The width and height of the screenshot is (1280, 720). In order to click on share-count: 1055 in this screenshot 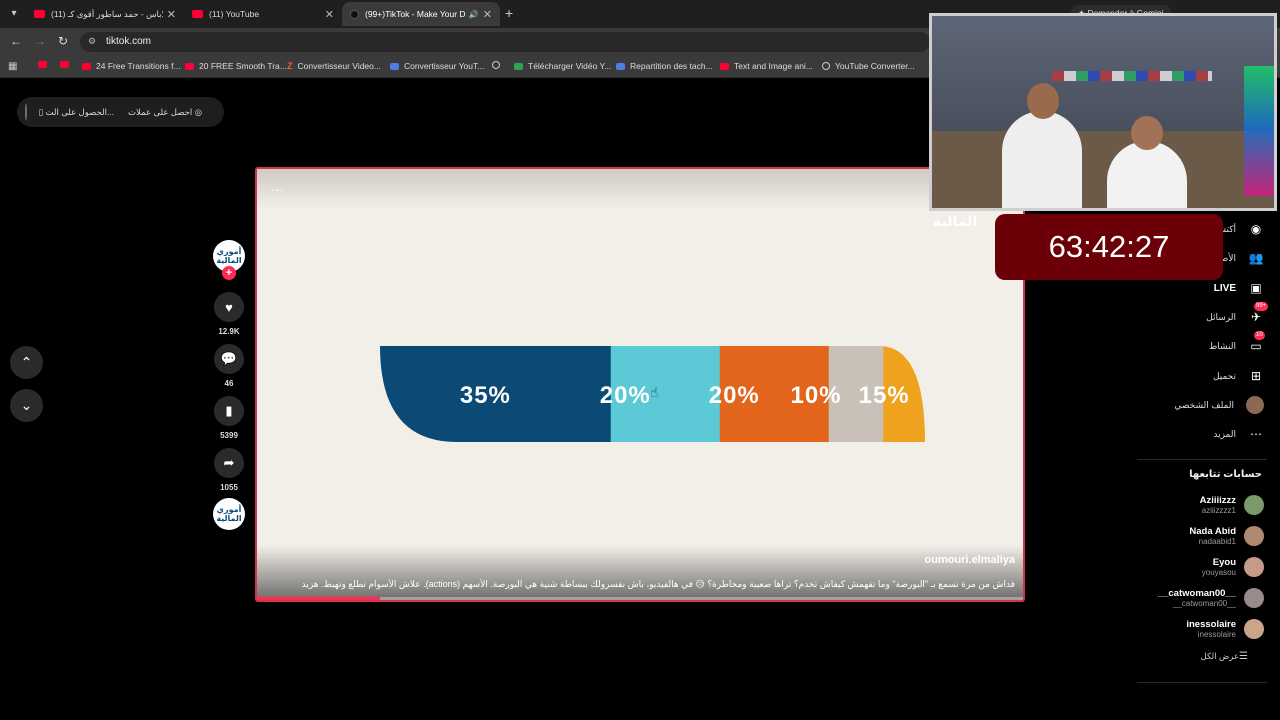, I will do `click(229, 487)`.